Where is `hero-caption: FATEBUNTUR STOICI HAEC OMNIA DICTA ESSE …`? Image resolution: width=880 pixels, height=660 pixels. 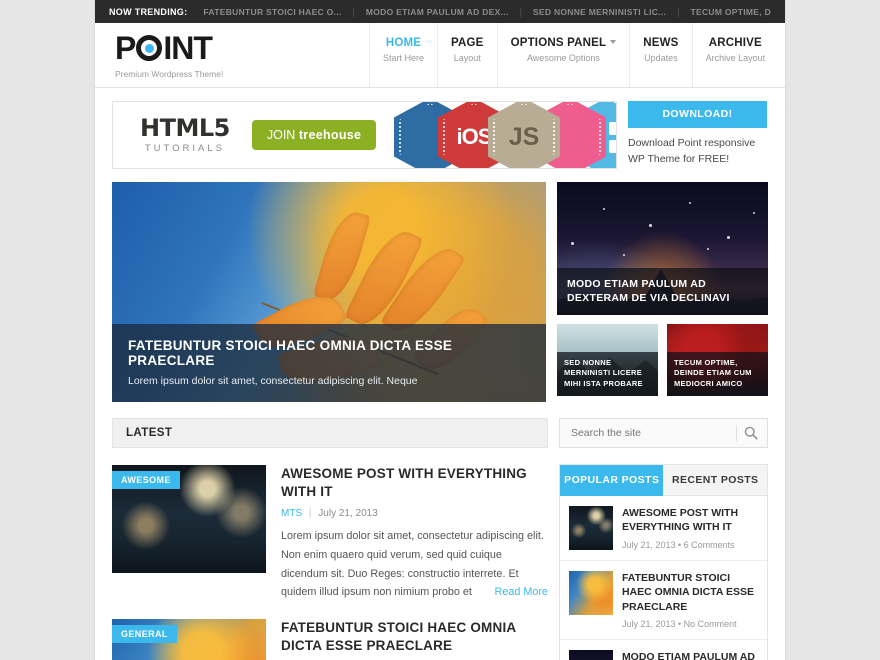
hero-caption: FATEBUNTUR STOICI HAEC OMNIA DICTA ESSE … is located at coordinates (329, 363).